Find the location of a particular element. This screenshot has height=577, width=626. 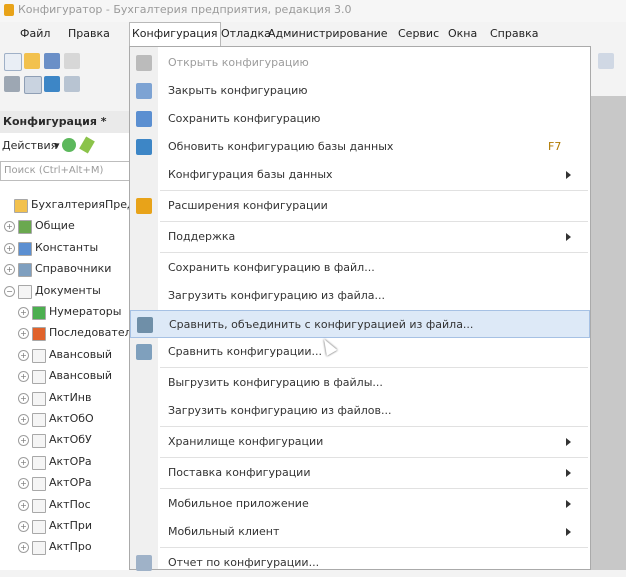

menu-1: Правка is located at coordinates (89, 34).